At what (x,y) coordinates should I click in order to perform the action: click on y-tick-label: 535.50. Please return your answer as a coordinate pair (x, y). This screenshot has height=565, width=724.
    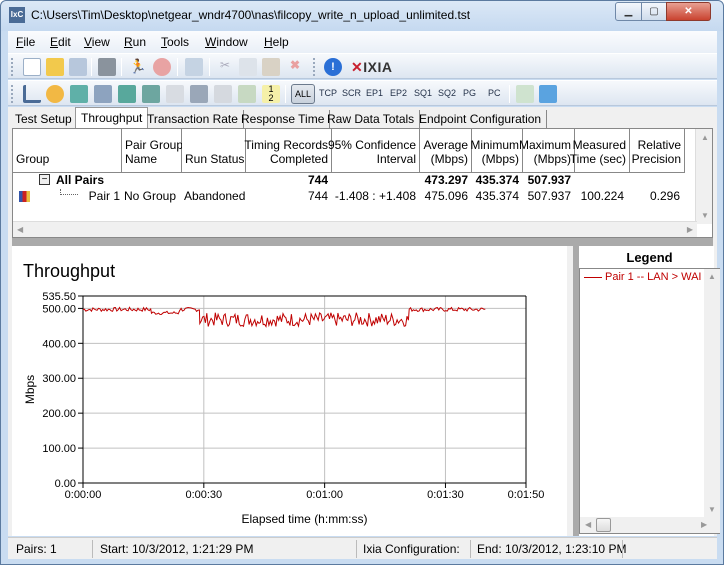
    Looking at the image, I should click on (59, 297).